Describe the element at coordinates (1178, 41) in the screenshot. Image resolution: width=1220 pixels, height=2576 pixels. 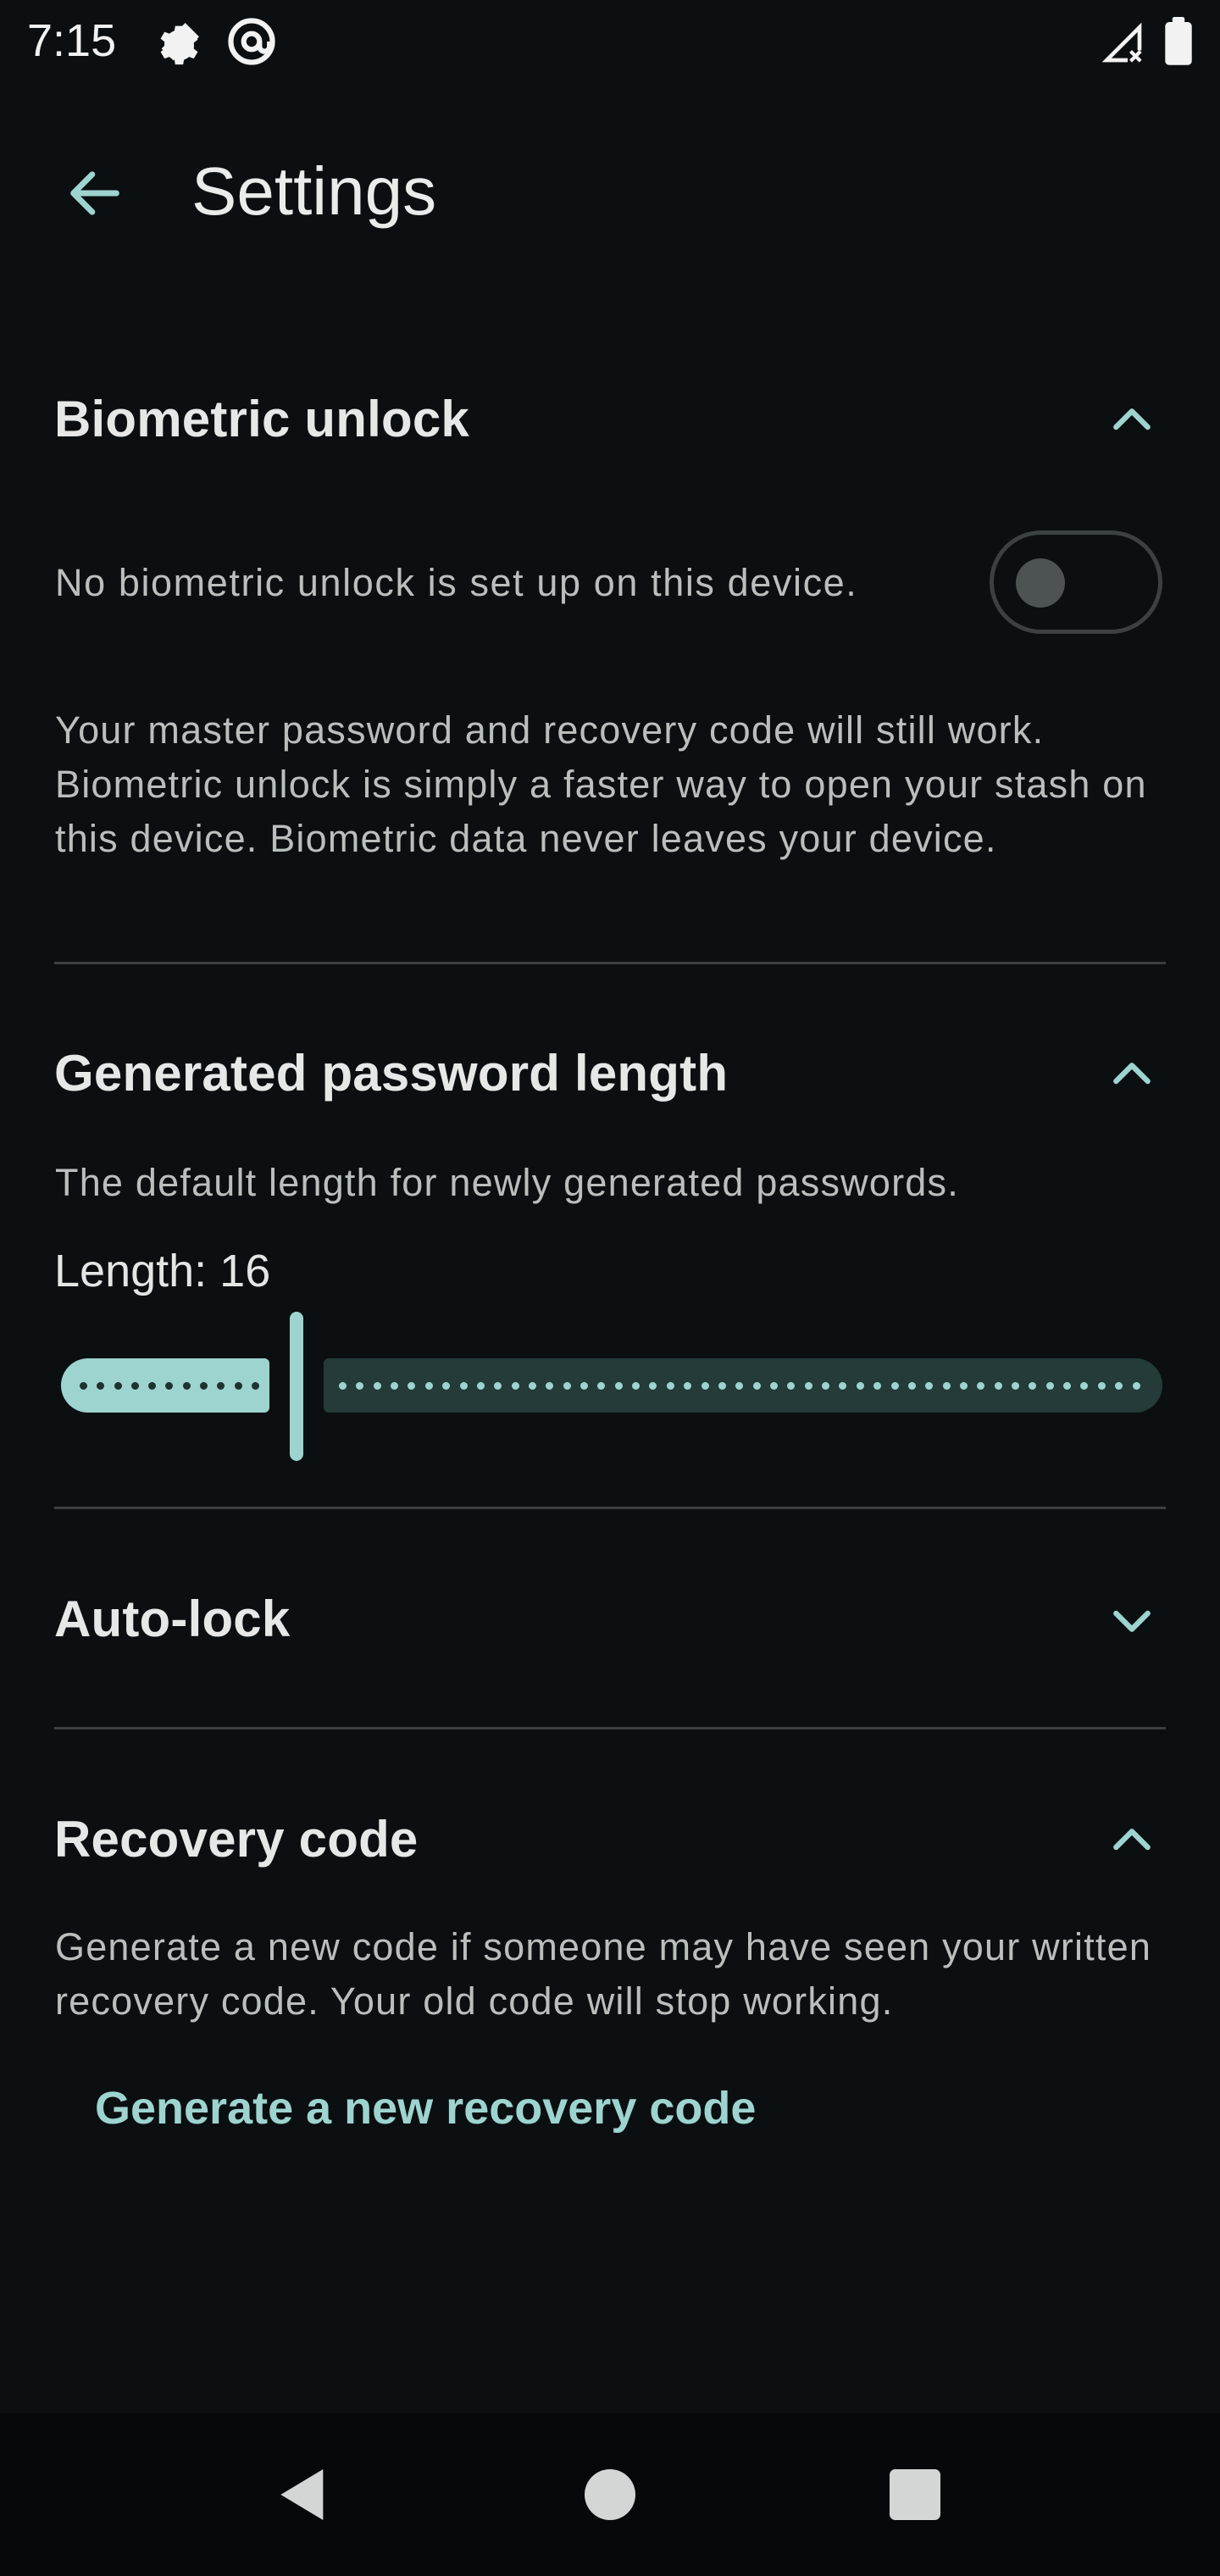
I see `battery-full-icon` at that location.